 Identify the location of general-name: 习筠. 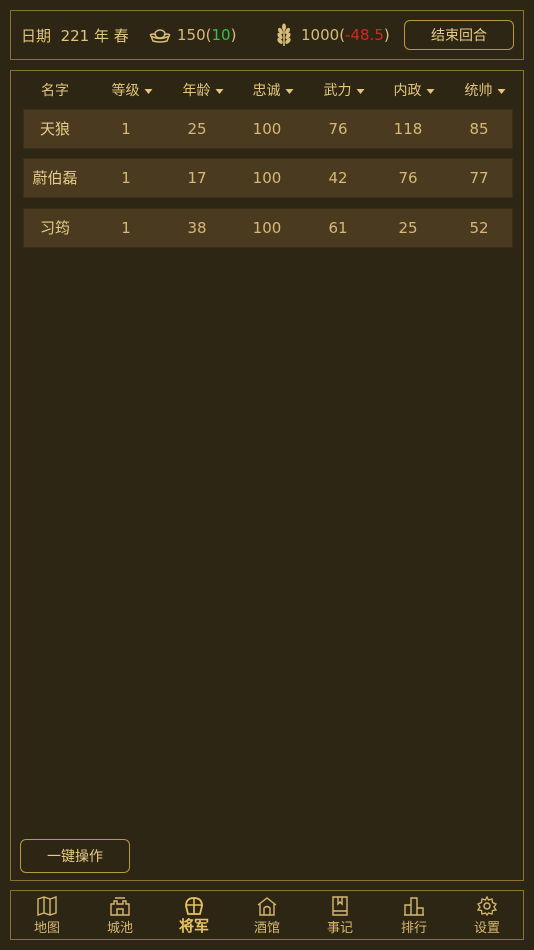
(55, 228).